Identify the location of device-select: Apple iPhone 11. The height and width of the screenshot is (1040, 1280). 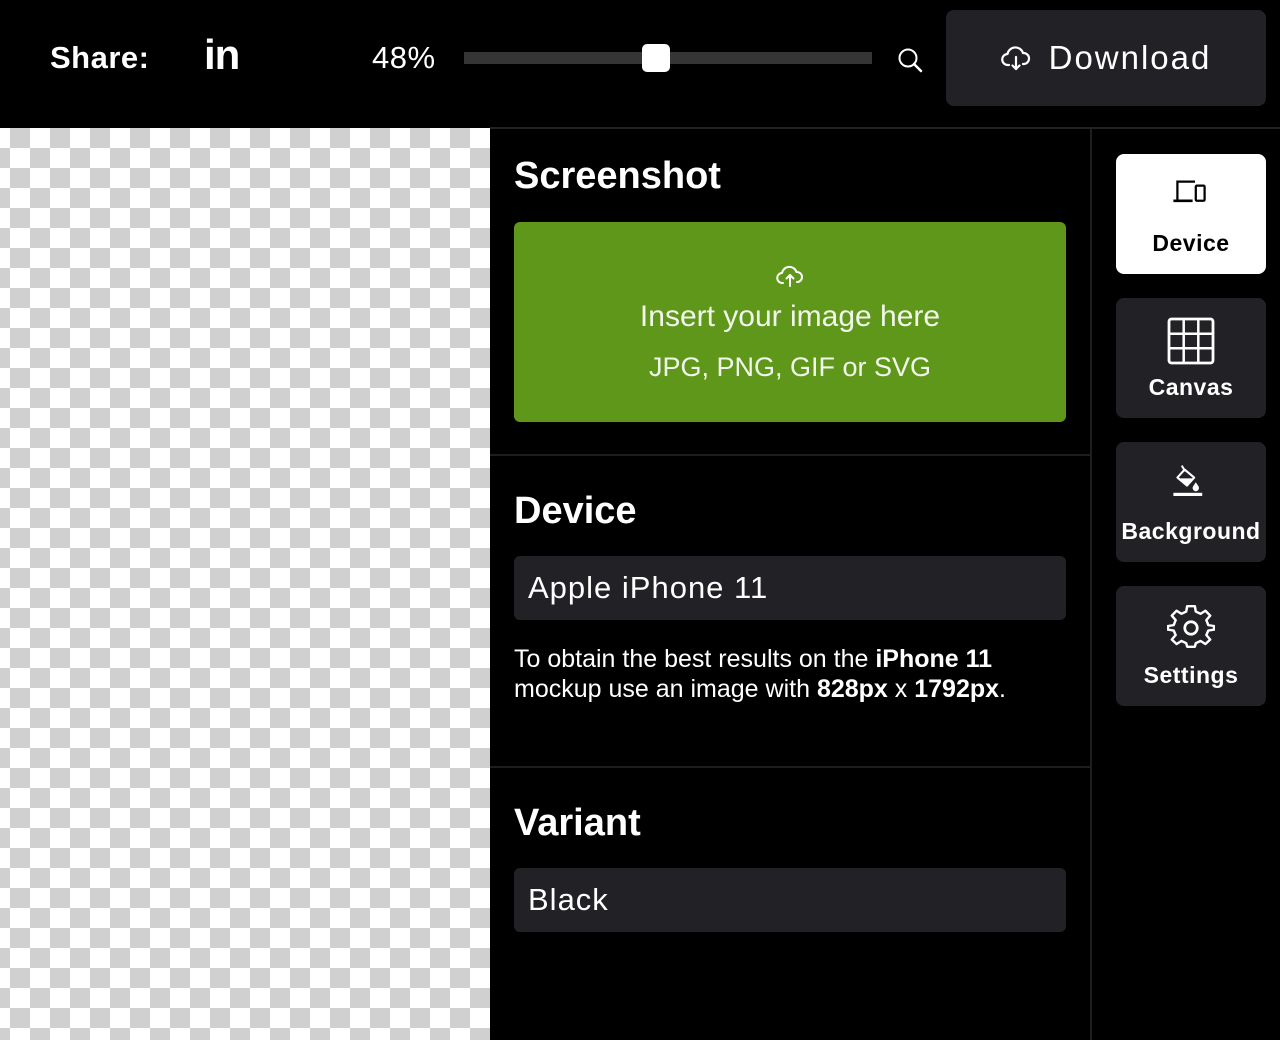
(790, 588).